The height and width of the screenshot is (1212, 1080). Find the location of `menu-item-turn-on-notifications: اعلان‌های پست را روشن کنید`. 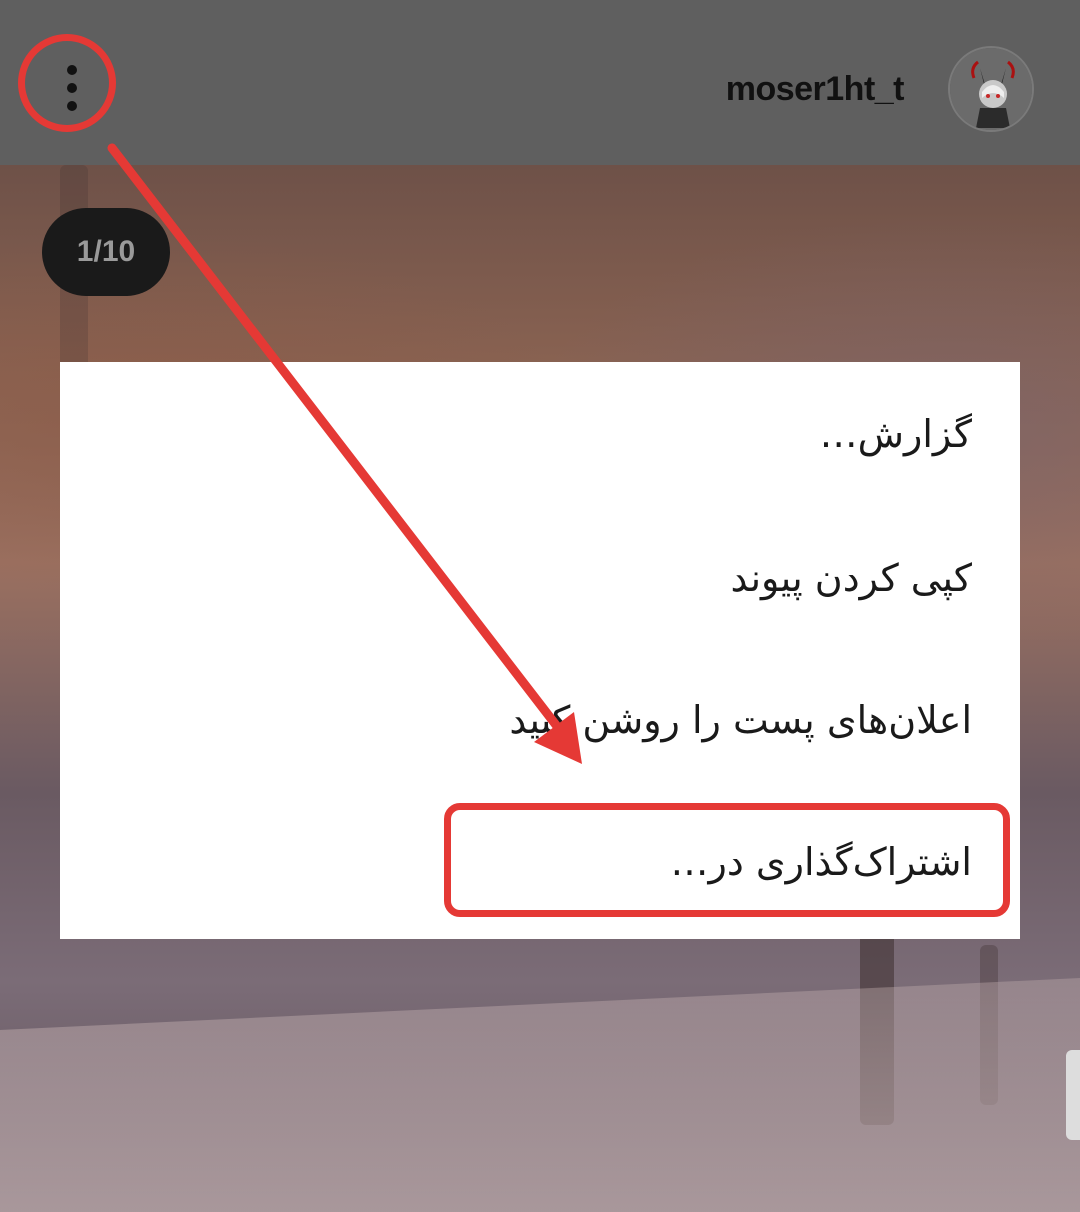

menu-item-turn-on-notifications: اعلان‌های پست را روشن کنید is located at coordinates (740, 720).